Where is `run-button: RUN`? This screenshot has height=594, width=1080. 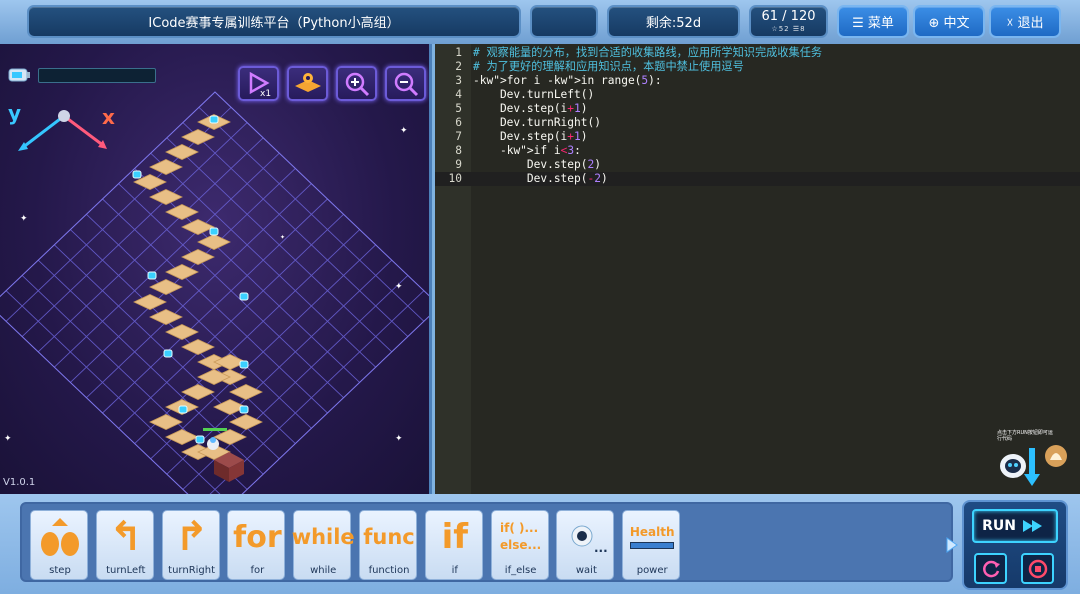
run-button: RUN is located at coordinates (1015, 526).